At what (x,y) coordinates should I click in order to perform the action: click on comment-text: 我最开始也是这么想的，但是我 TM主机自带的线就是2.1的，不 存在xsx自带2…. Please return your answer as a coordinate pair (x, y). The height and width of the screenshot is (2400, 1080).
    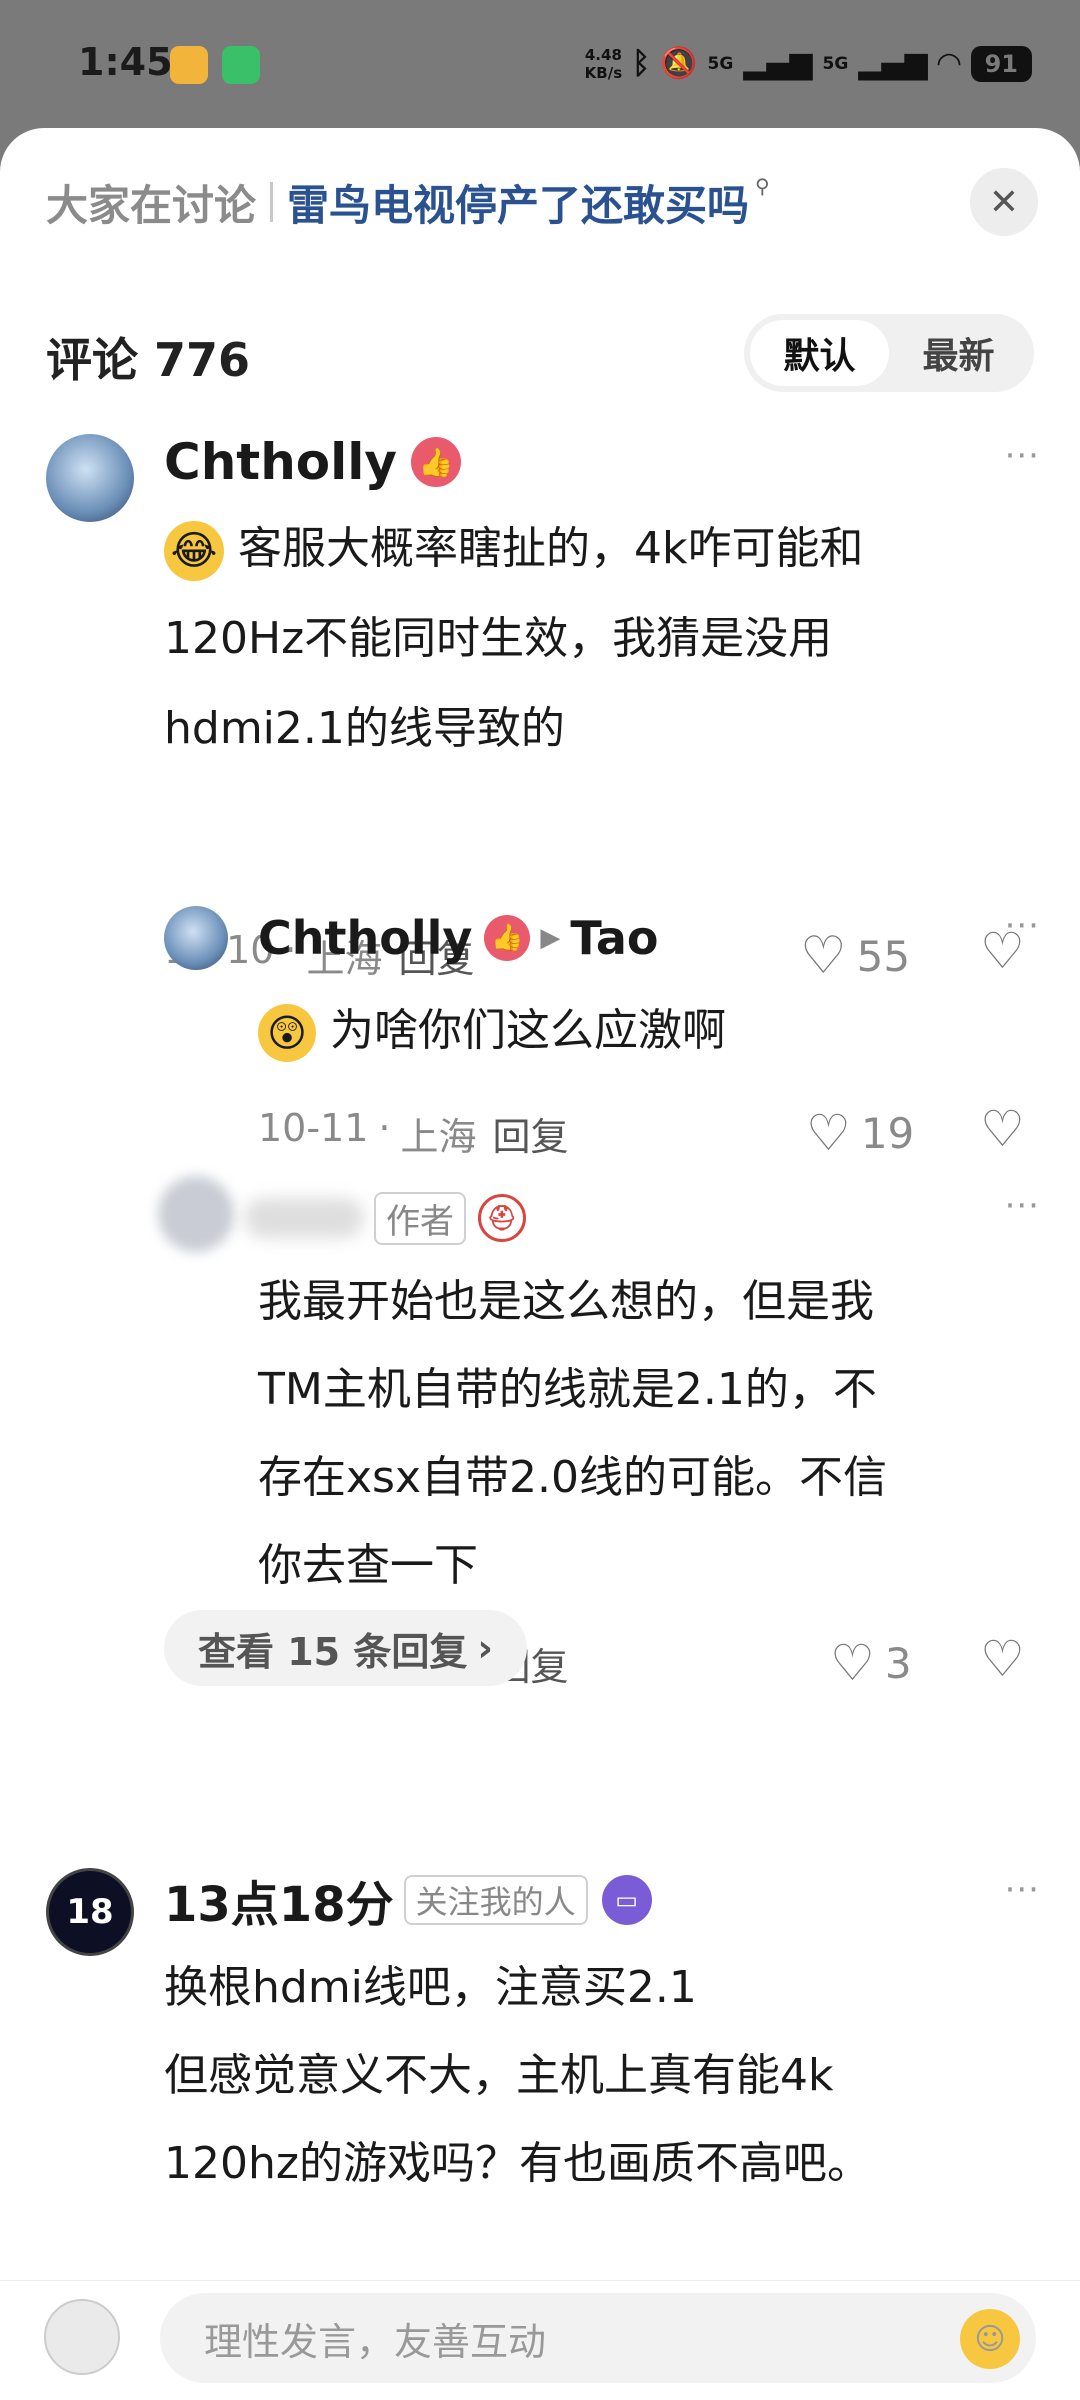
    Looking at the image, I should click on (572, 1434).